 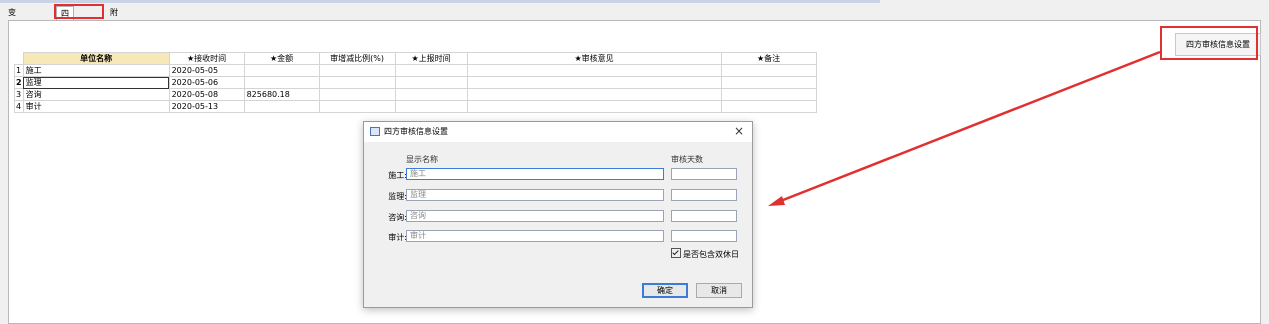 What do you see at coordinates (397, 196) in the screenshot?
I see `field-label: 监理:` at bounding box center [397, 196].